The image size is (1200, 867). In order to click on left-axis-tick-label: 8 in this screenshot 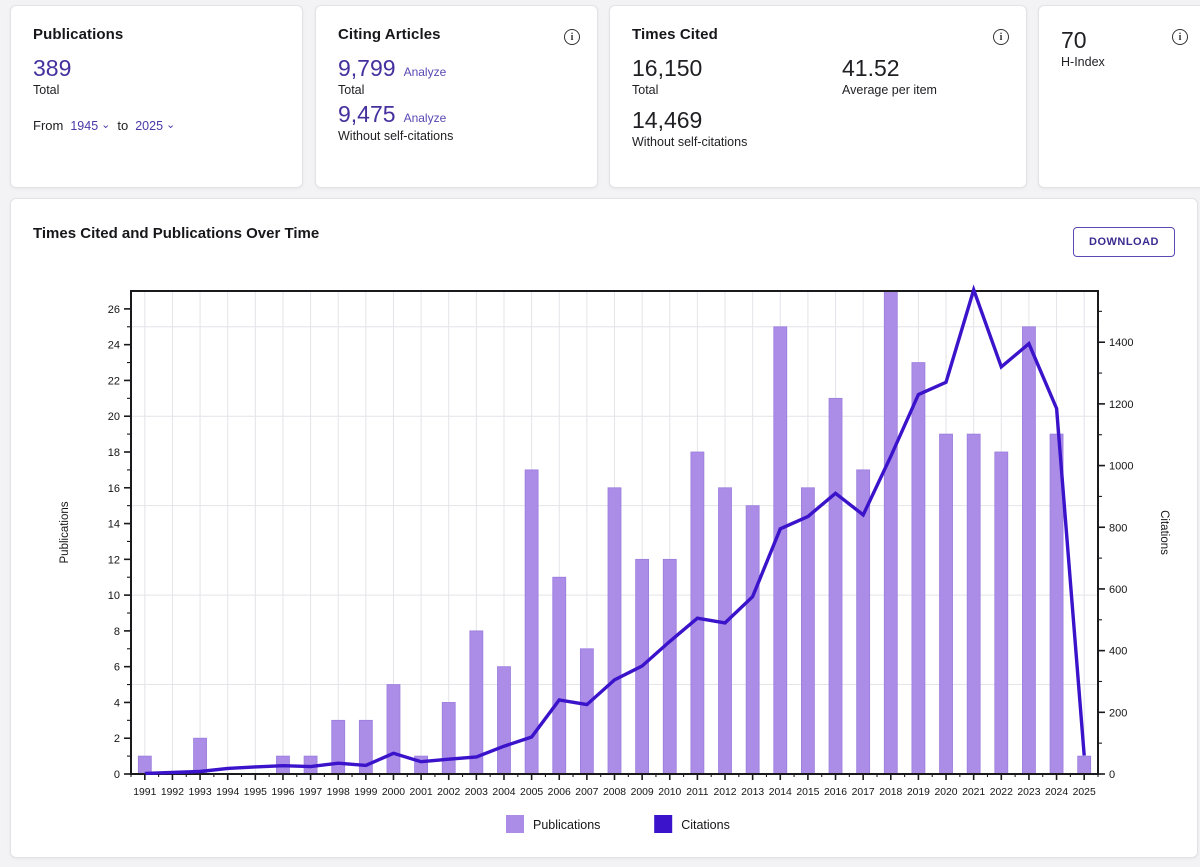, I will do `click(117, 632)`.